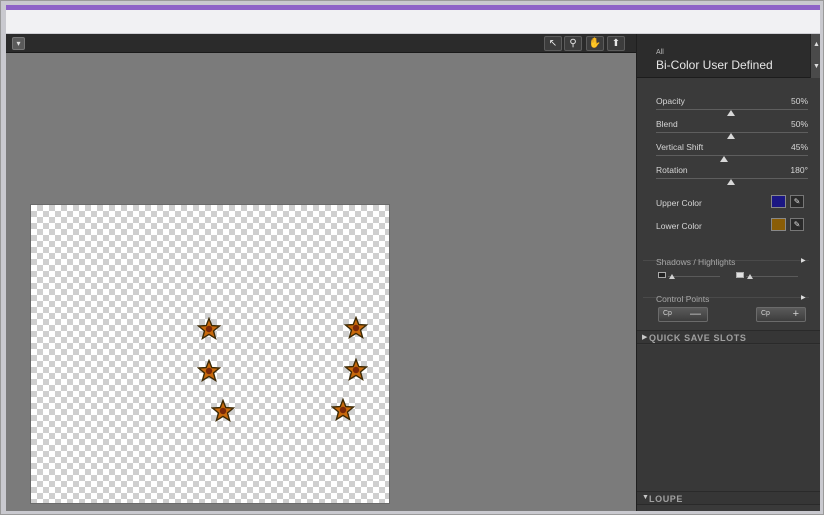  What do you see at coordinates (553, 43) in the screenshot?
I see `arrow-pointer-icon: ↖` at bounding box center [553, 43].